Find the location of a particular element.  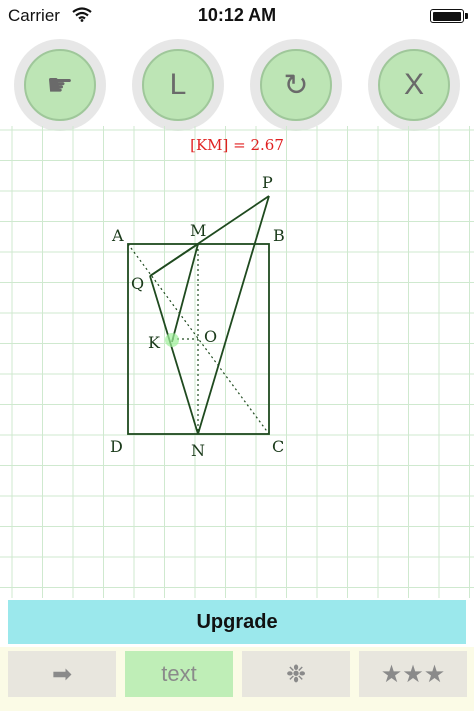

pointing-hand-icon: ☛ is located at coordinates (60, 85).